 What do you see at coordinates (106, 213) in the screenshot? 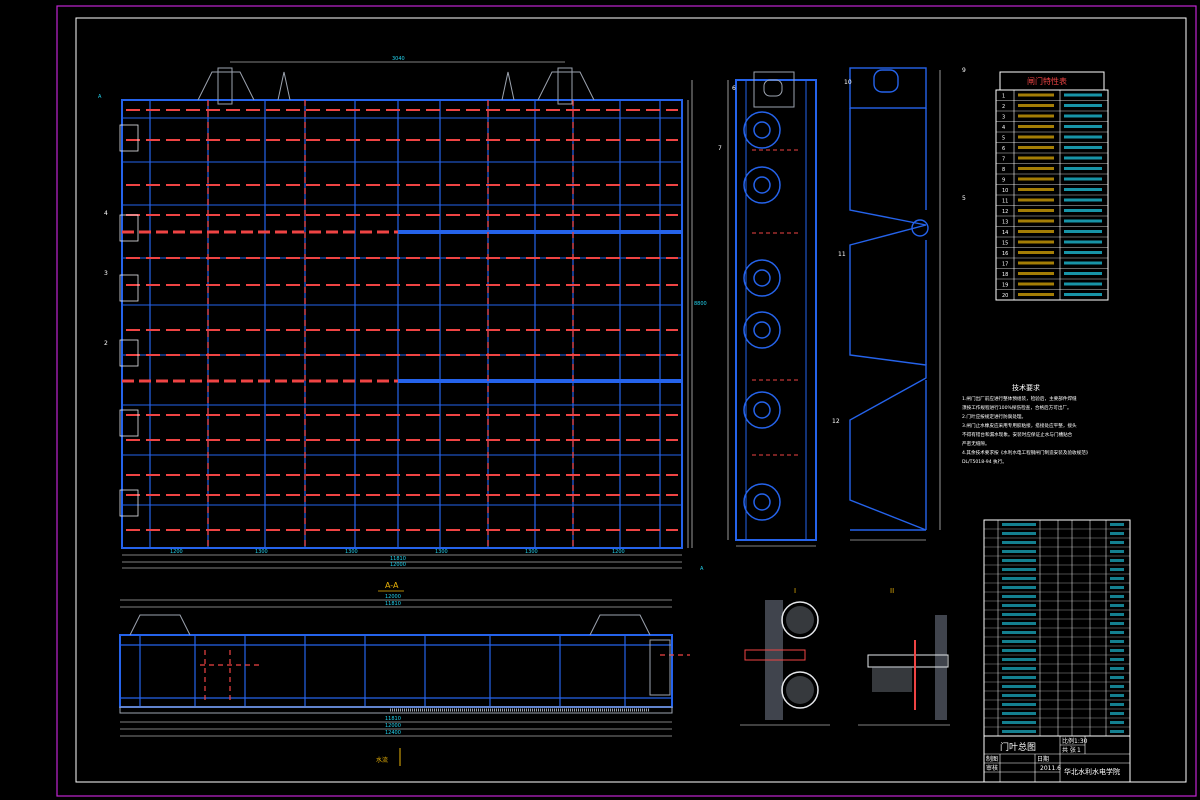
I see `svg-text: 4` at bounding box center [106, 213].